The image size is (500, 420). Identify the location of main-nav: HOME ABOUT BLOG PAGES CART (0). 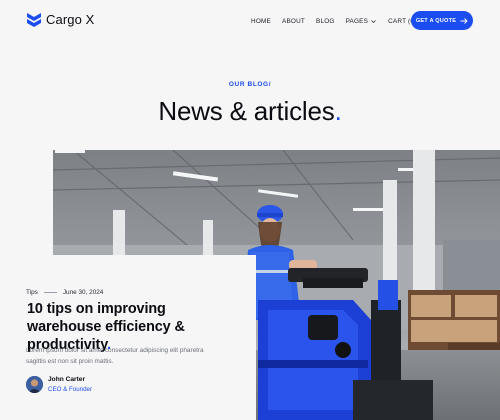
(333, 21).